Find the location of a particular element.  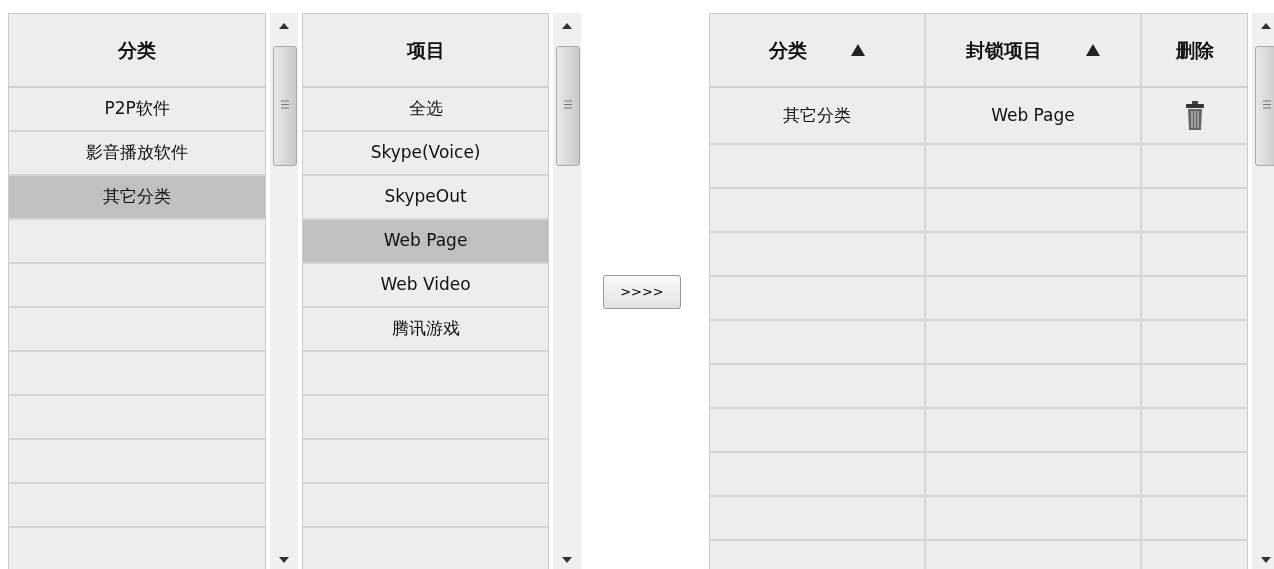

add-button: >>>> is located at coordinates (642, 292).